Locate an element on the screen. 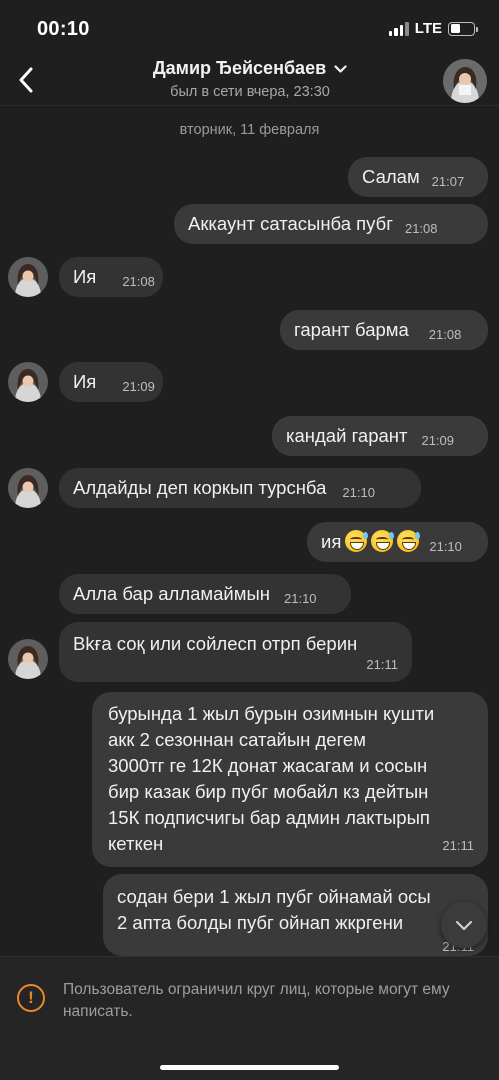 Image resolution: width=499 pixels, height=1080 pixels. outgoing-message: гарант барма 21:08 is located at coordinates (384, 330).